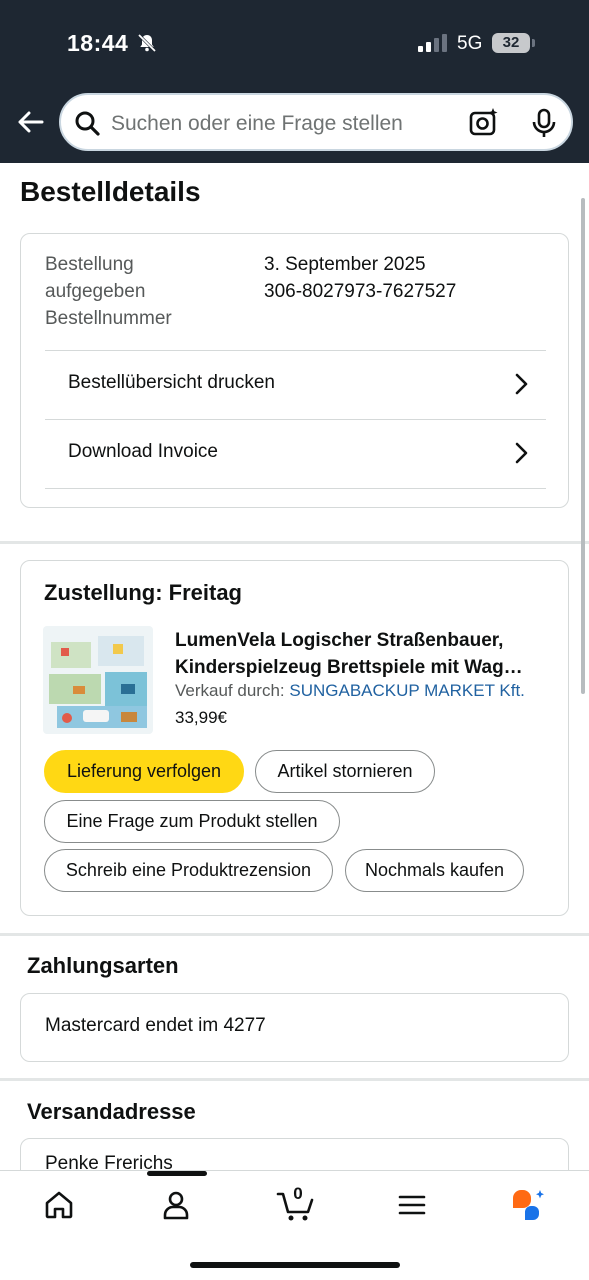  What do you see at coordinates (93, 1025) in the screenshot?
I see `card-brand: Mastercard` at bounding box center [93, 1025].